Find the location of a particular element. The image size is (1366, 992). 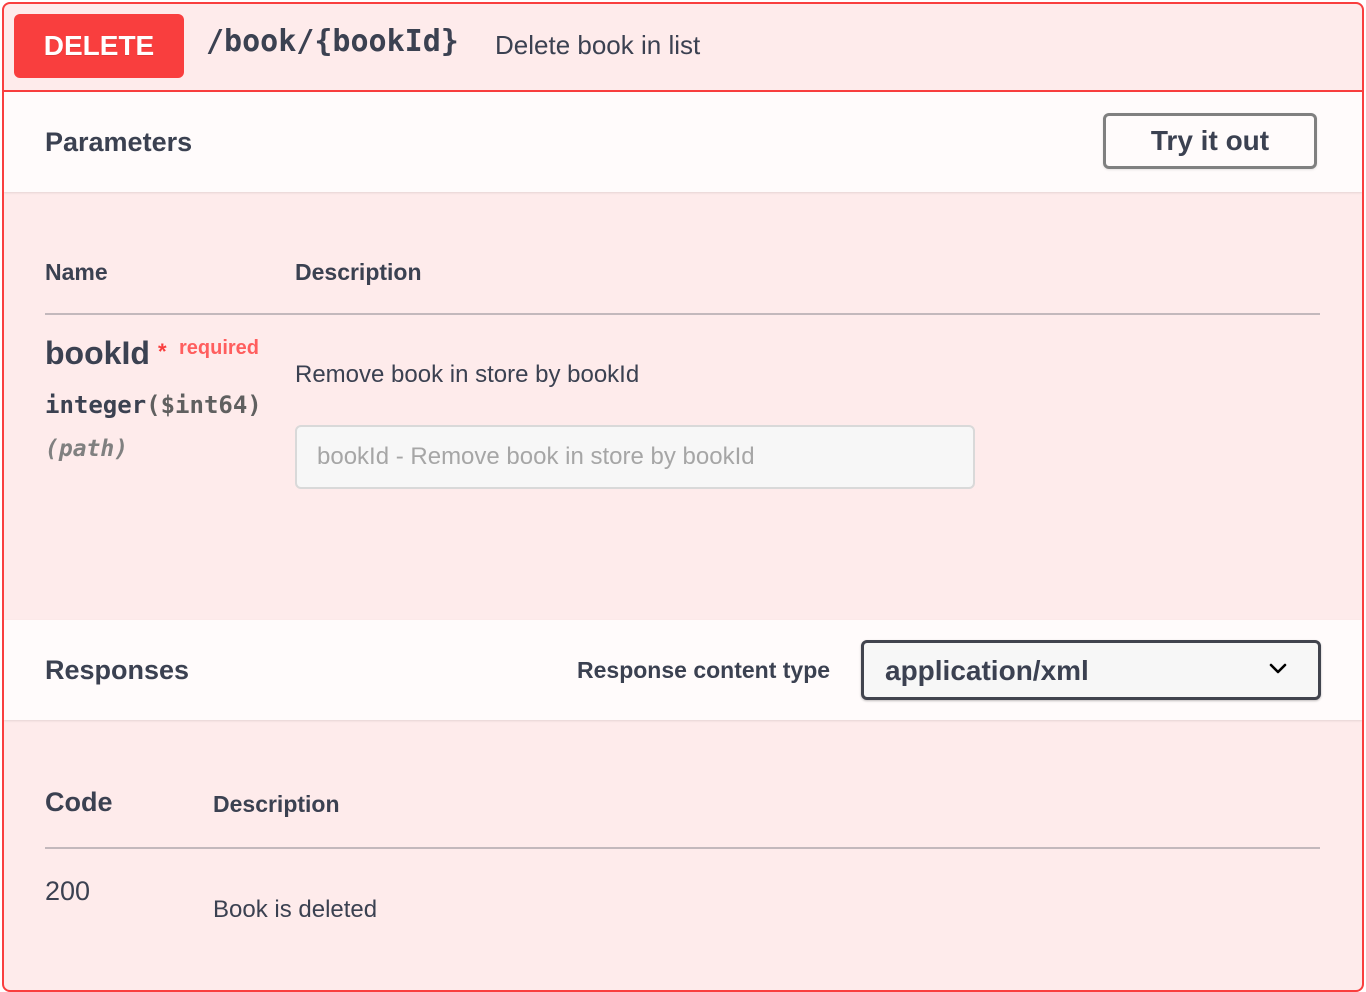

http-method-badge: DELETE is located at coordinates (99, 46).